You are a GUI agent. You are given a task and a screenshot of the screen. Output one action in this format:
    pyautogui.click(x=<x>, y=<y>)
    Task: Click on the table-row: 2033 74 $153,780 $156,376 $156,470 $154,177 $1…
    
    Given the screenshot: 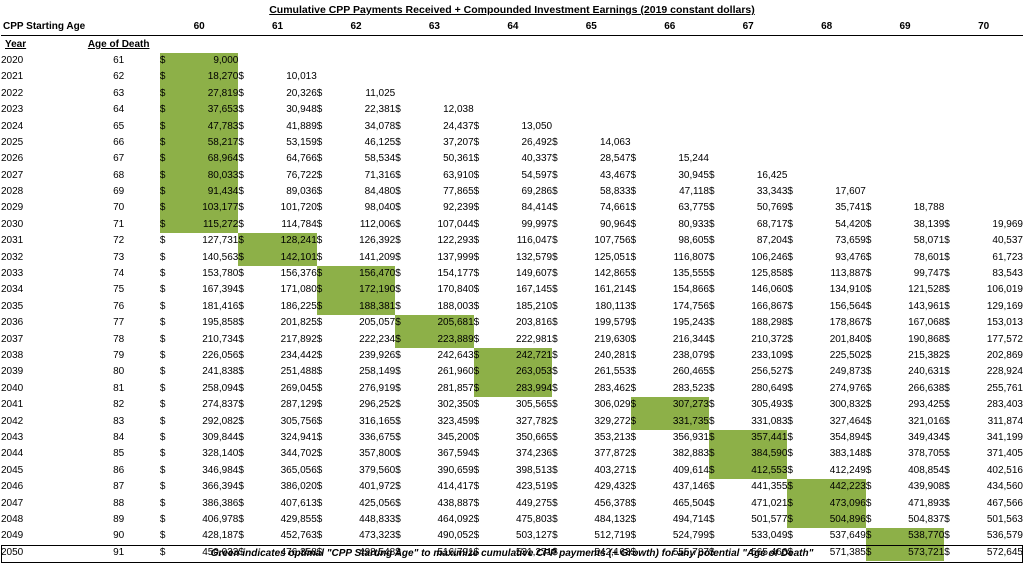 What is the action you would take?
    pyautogui.click(x=512, y=274)
    